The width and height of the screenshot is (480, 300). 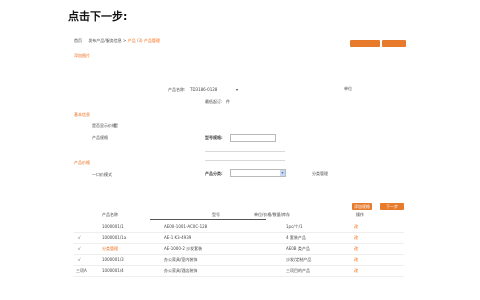 What do you see at coordinates (360, 214) in the screenshot?
I see `column-header-op: 操作` at bounding box center [360, 214].